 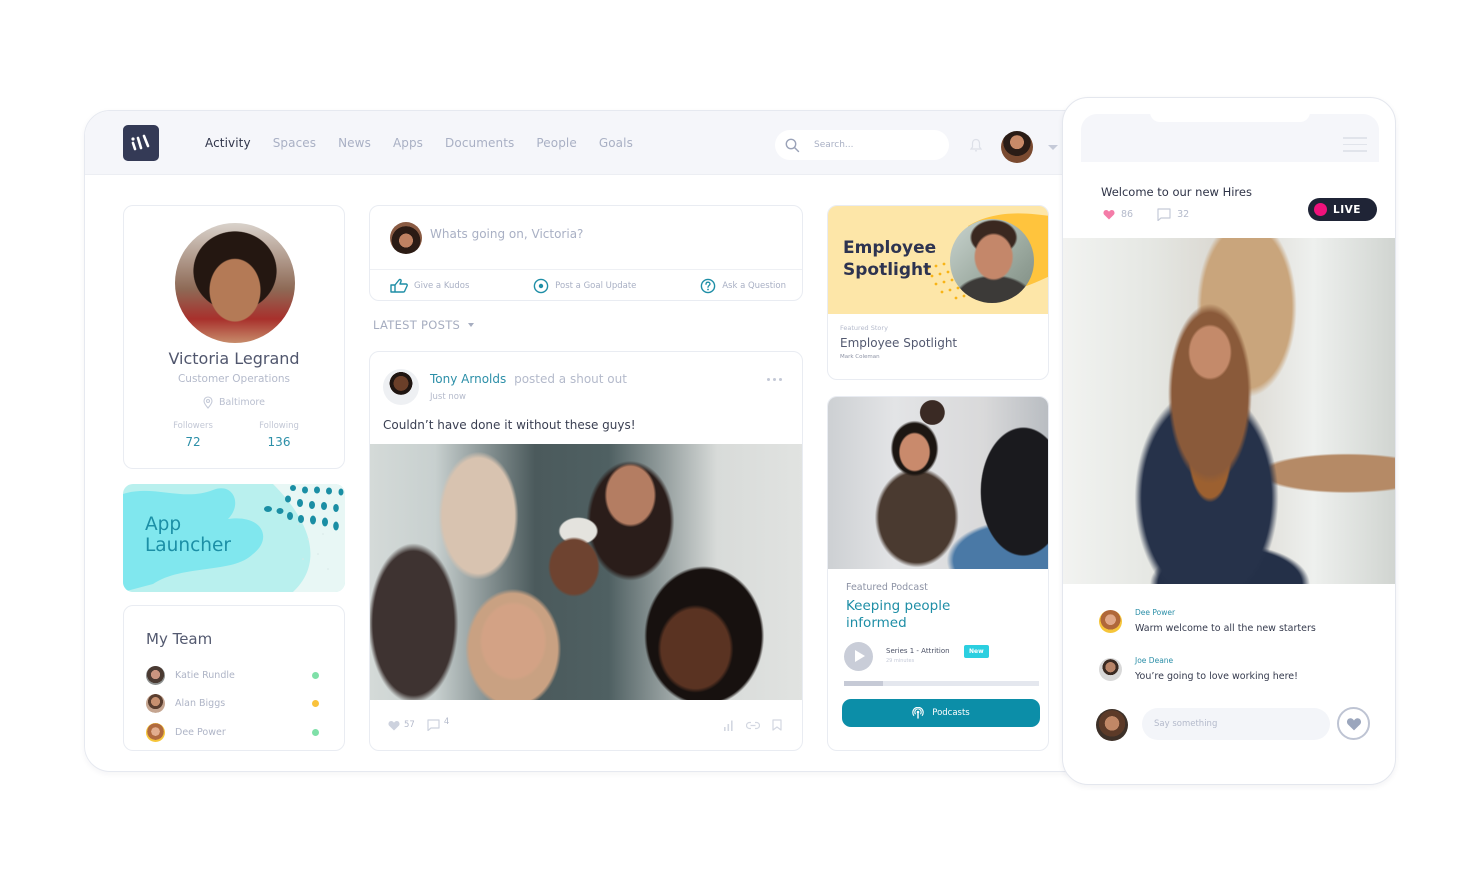 I want to click on podcast-title: Keeping people informed, so click(x=898, y=615).